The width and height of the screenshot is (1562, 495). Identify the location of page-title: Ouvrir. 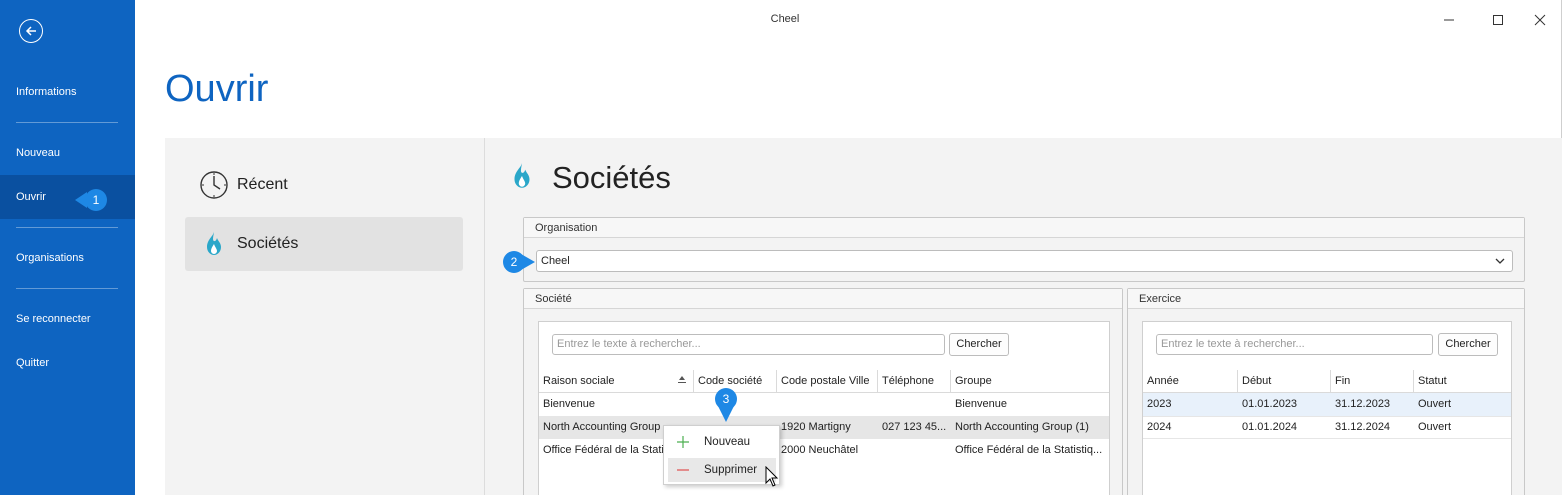
(217, 89).